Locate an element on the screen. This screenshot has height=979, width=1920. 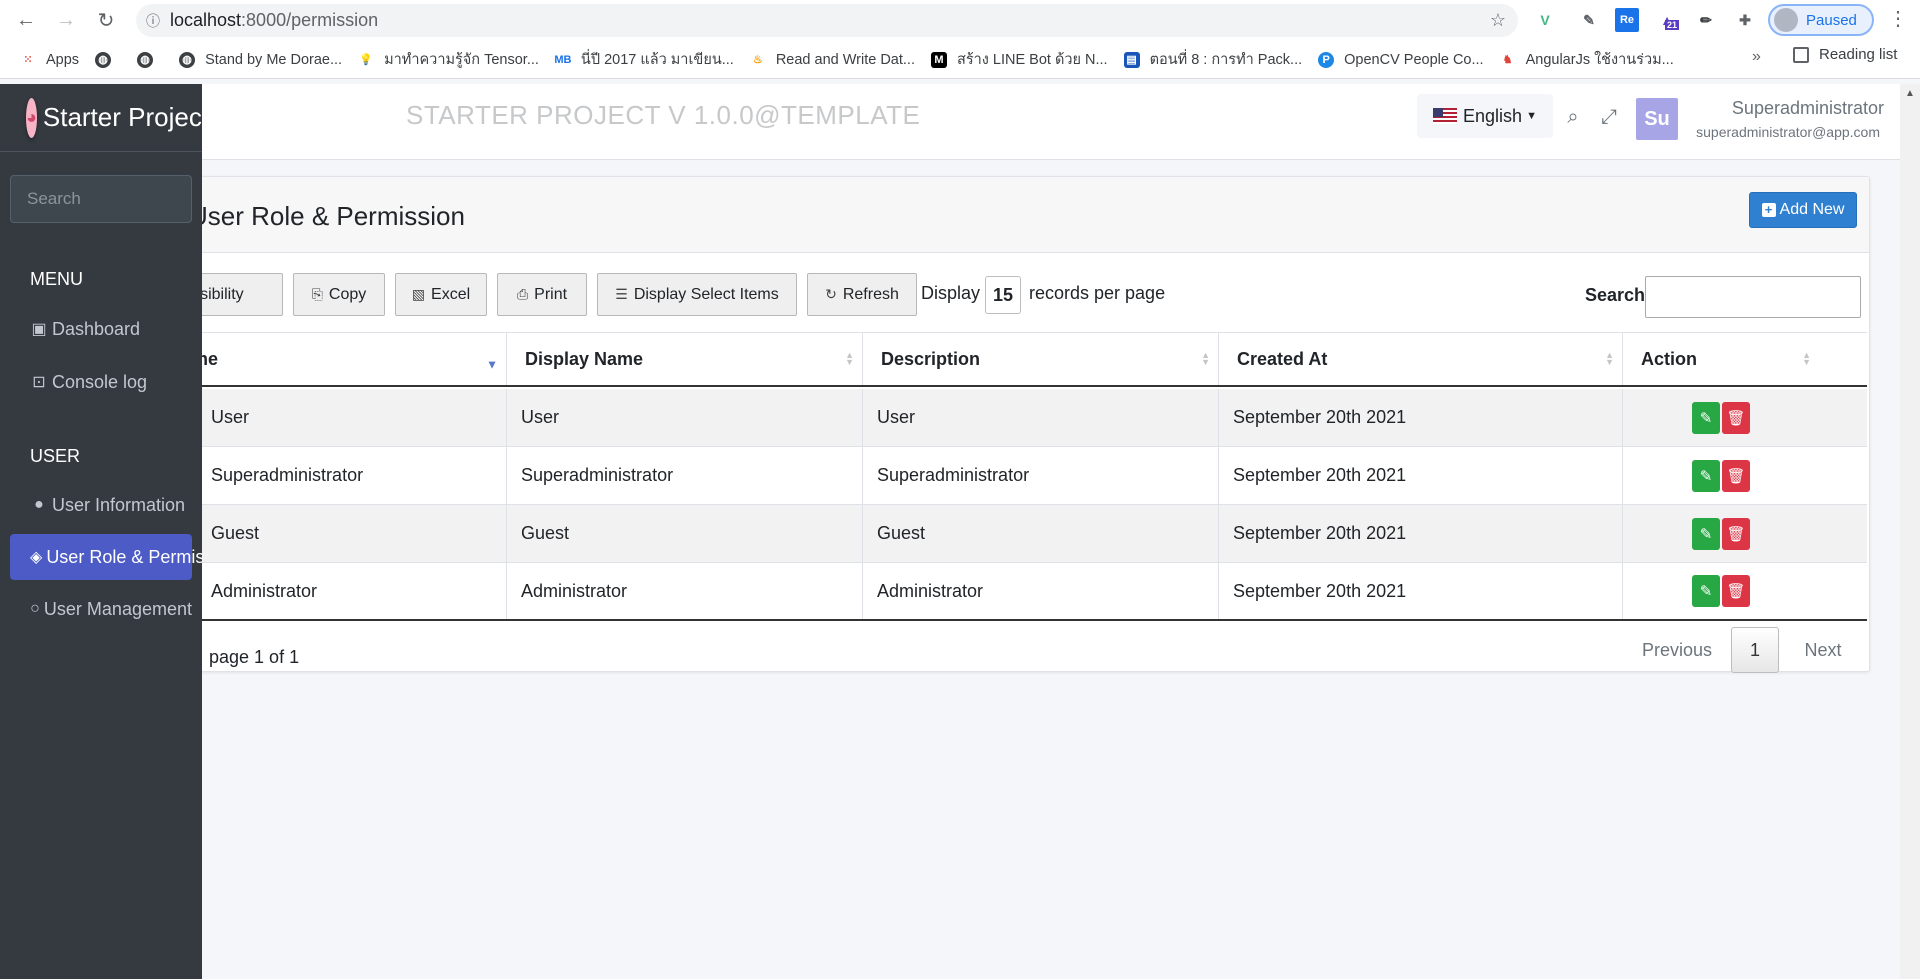
refresh-label: Refresh is located at coordinates (870, 294).